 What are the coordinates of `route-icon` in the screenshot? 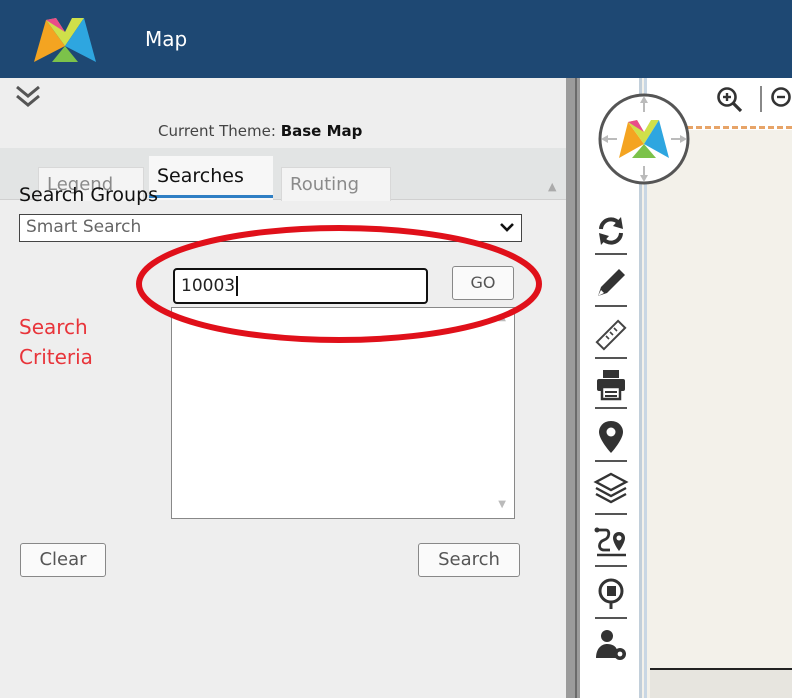 It's located at (611, 541).